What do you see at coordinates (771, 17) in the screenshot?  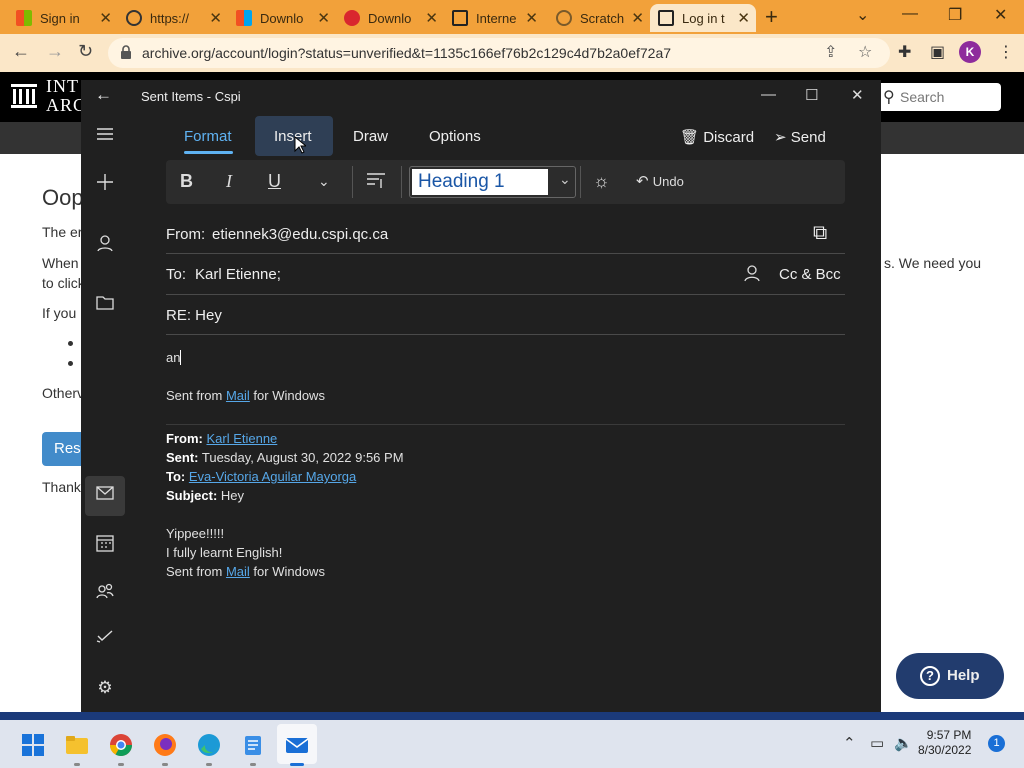 I see `new-tab-button: +` at bounding box center [771, 17].